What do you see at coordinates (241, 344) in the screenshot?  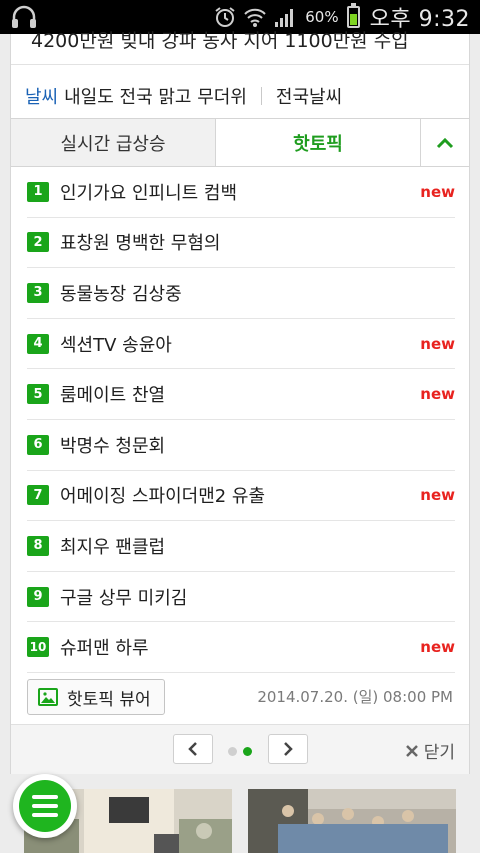 I see `list-item: 4 섹션TV 송윤아 new` at bounding box center [241, 344].